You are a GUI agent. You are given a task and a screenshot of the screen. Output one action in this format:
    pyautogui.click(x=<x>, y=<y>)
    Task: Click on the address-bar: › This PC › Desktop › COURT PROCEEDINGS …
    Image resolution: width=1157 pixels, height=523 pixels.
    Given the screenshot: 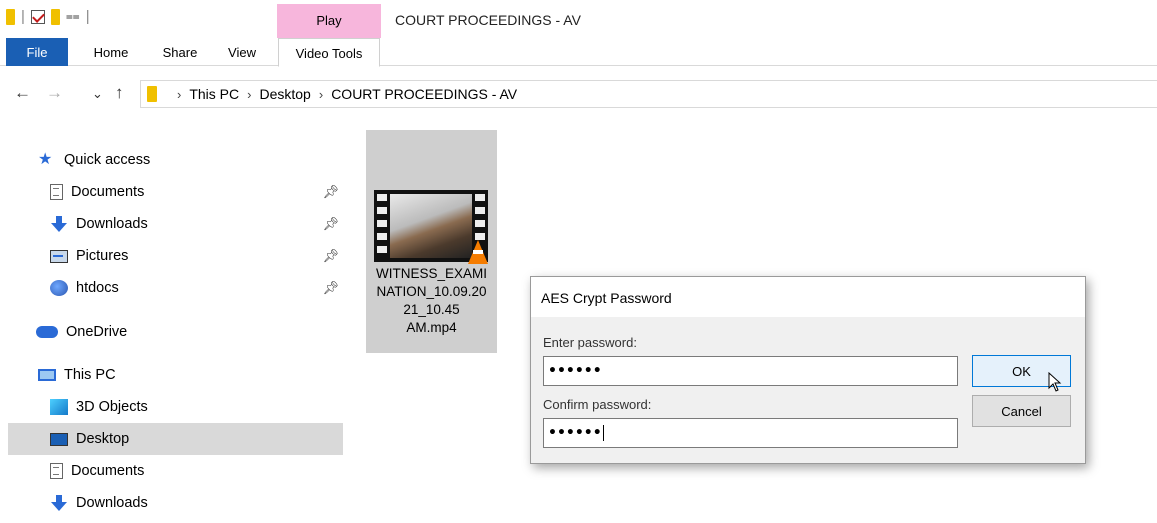 What is the action you would take?
    pyautogui.click(x=648, y=94)
    